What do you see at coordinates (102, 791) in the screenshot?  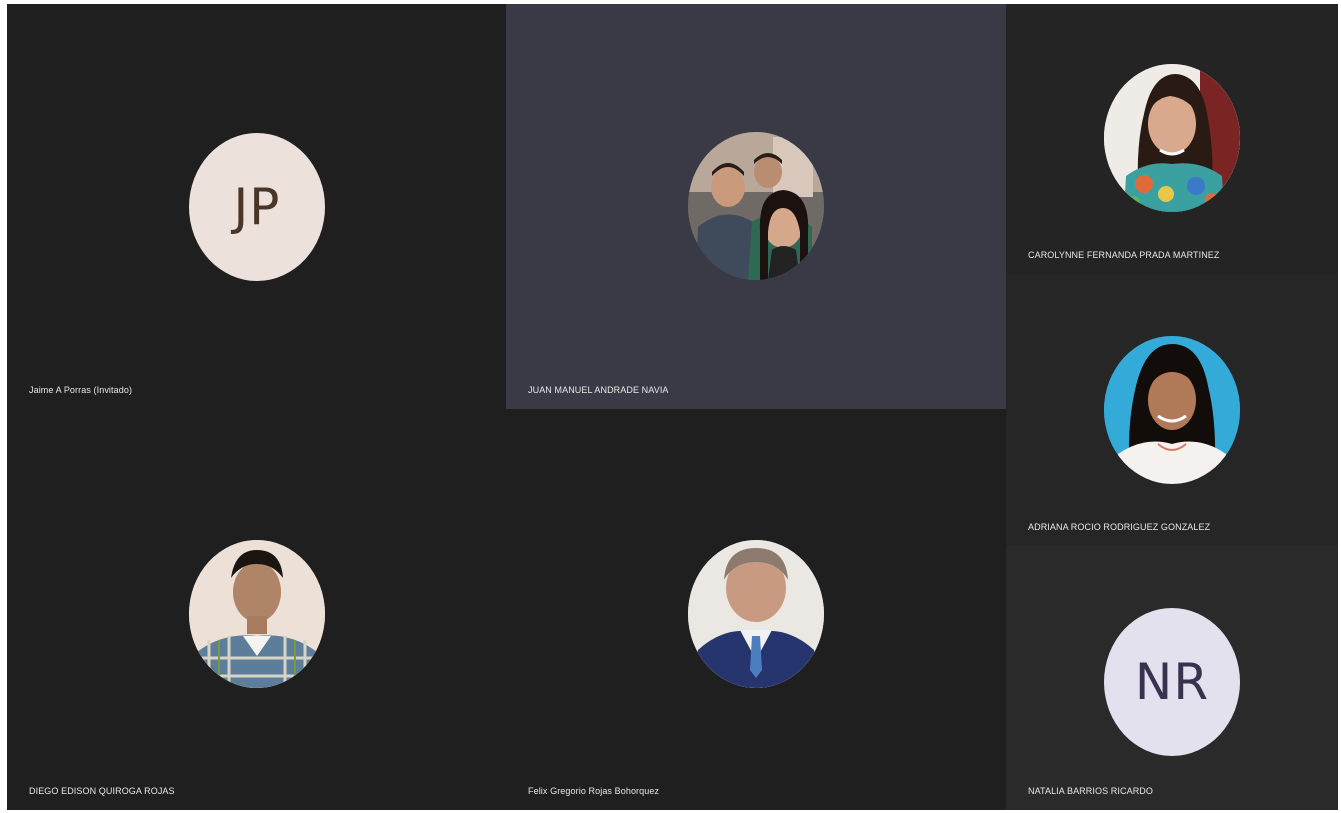 I see `participant-name: DIEGO EDISON QUIROGA ROJAS` at bounding box center [102, 791].